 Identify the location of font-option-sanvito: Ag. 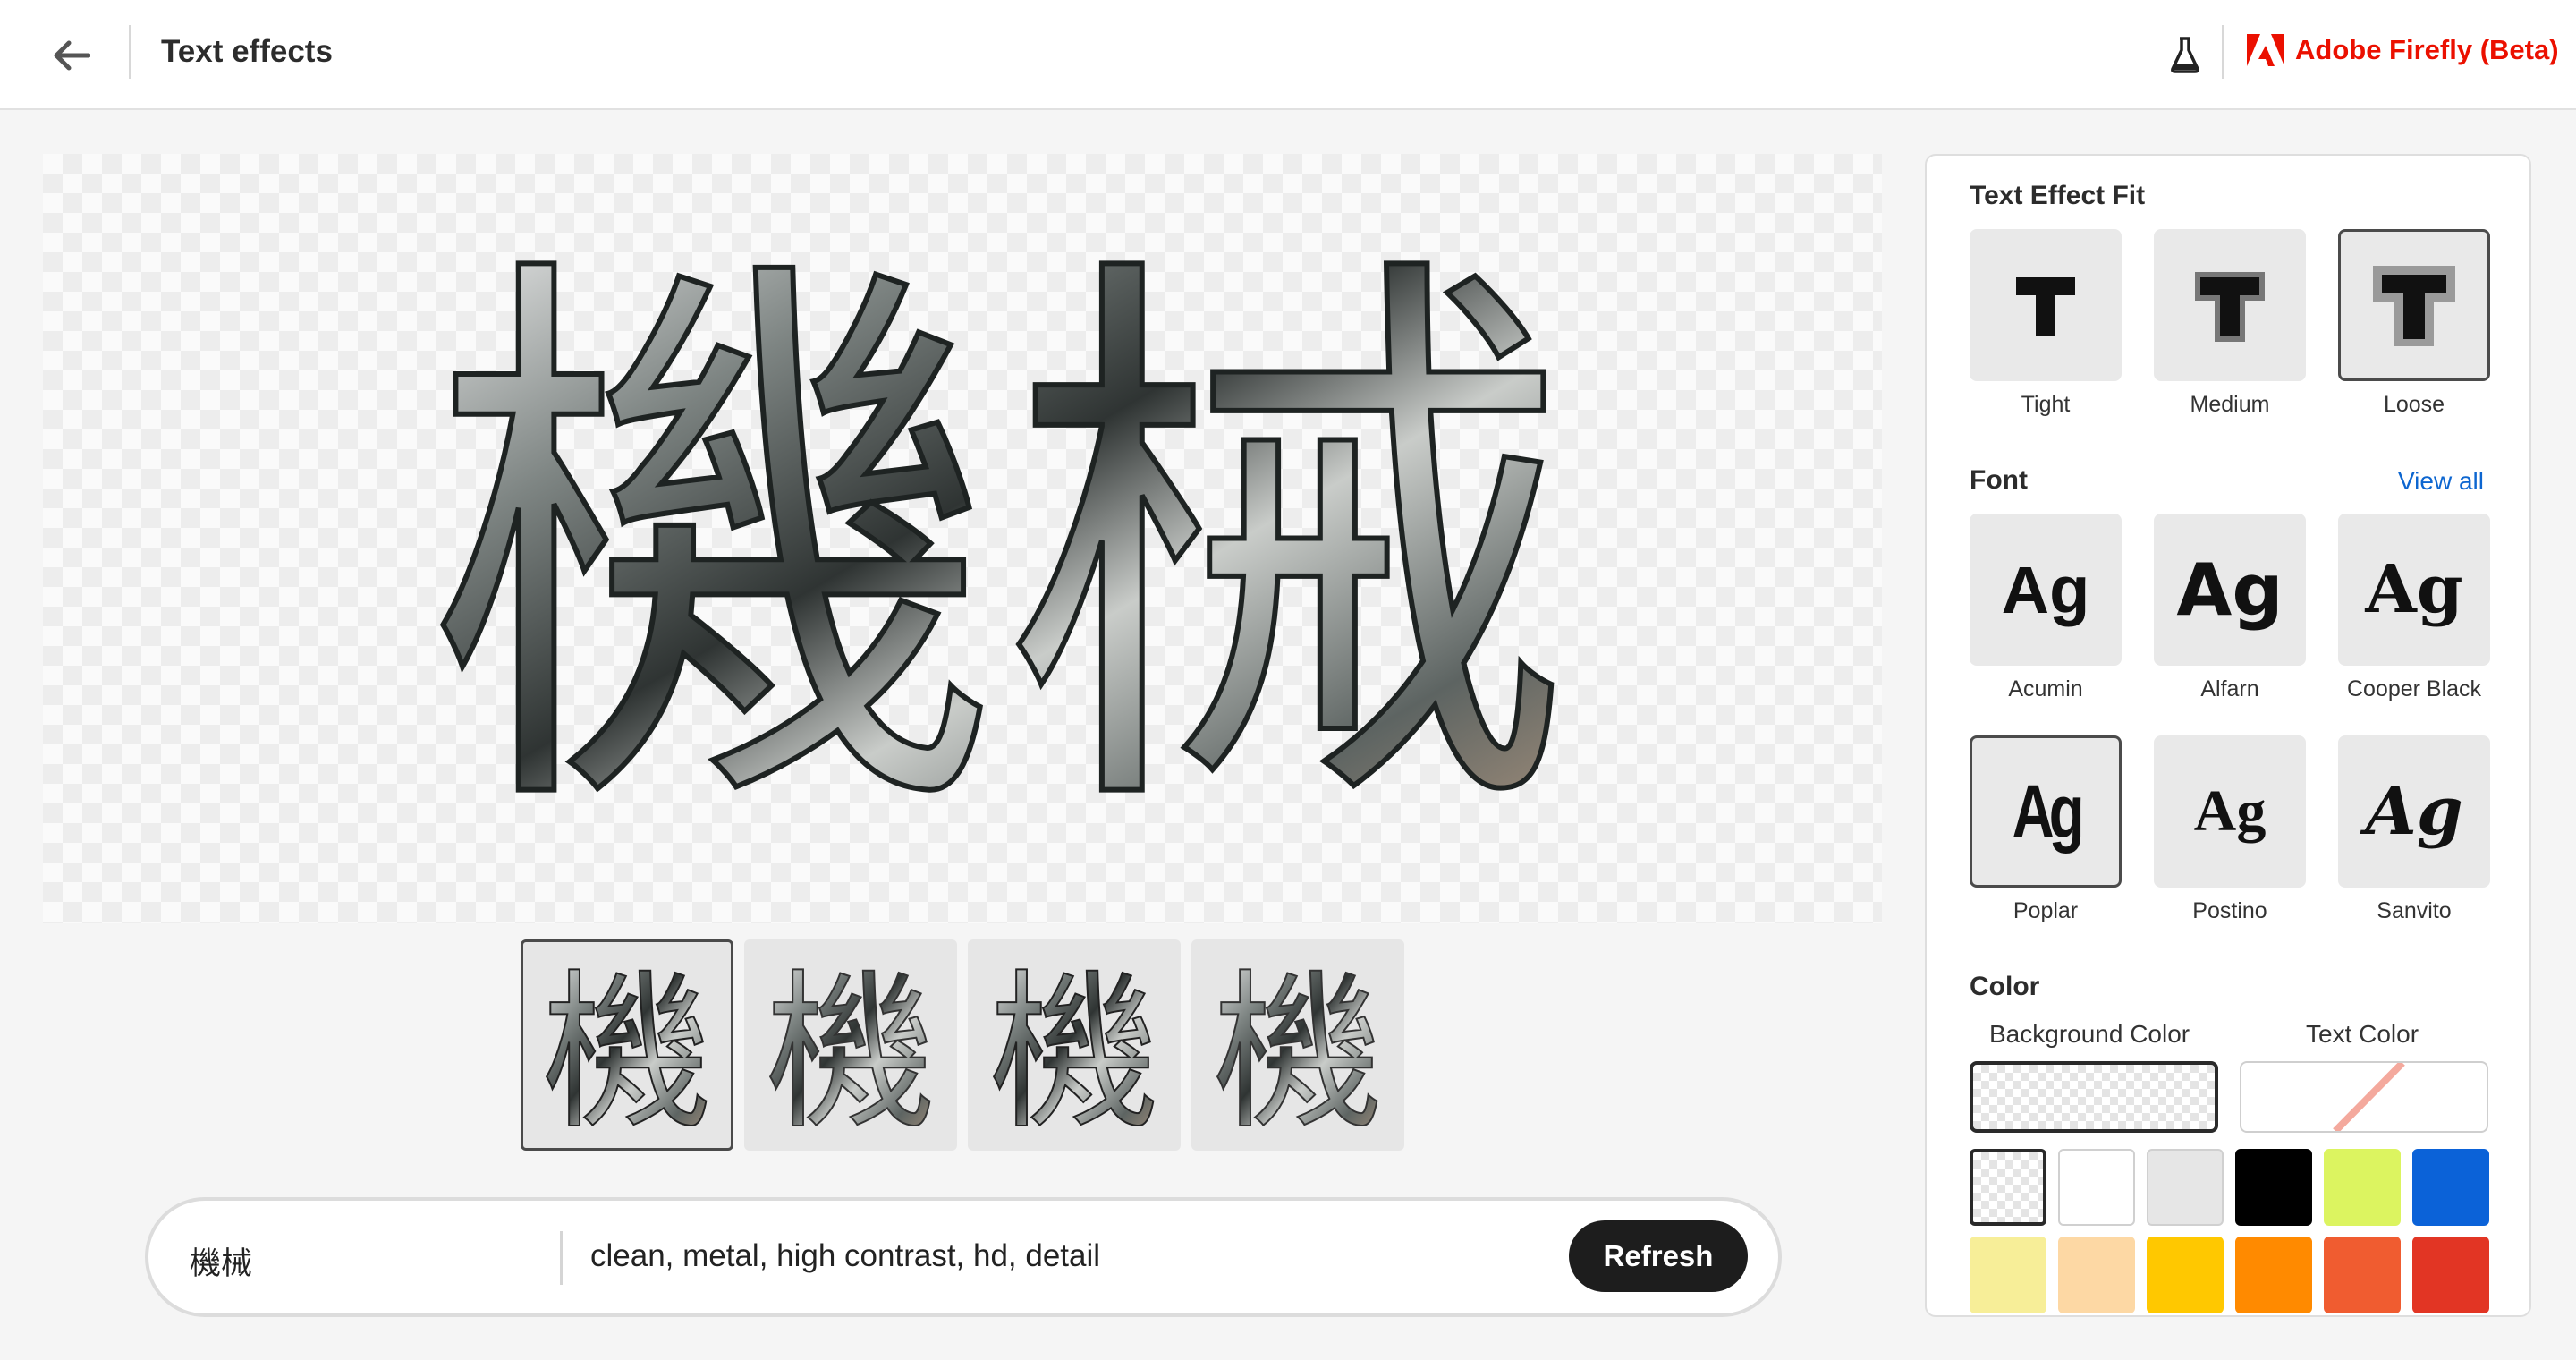
(2414, 811).